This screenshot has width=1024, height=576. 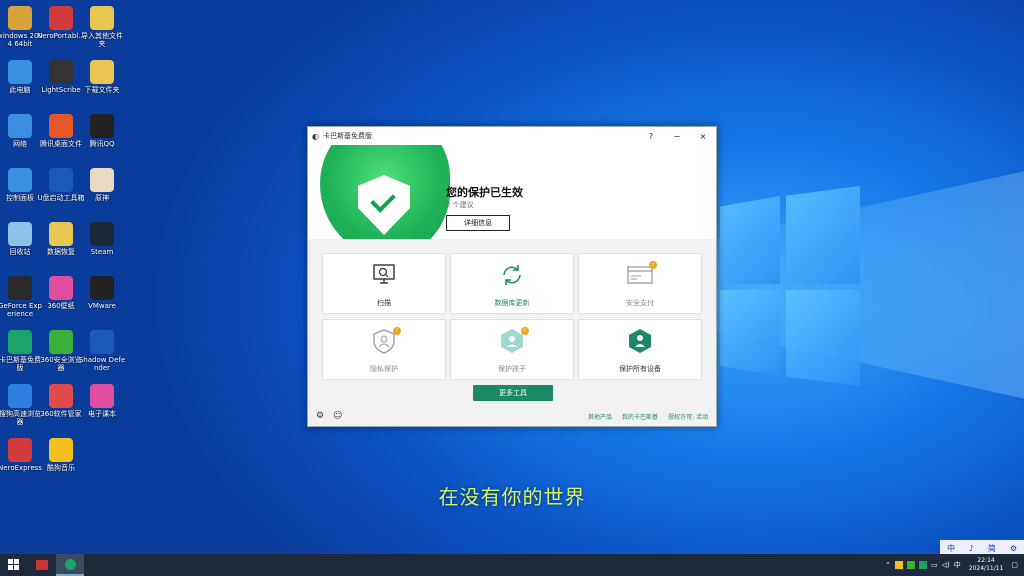 I want to click on ime-music-icon: ♪, so click(x=971, y=548).